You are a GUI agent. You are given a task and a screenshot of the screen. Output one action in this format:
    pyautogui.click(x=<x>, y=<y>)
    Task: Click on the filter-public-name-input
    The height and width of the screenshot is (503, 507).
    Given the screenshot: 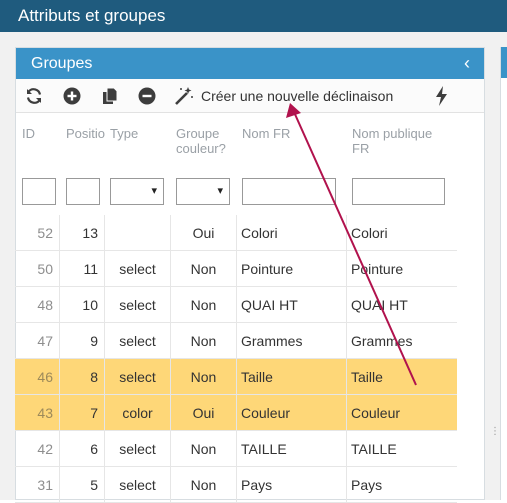 What is the action you would take?
    pyautogui.click(x=398, y=191)
    